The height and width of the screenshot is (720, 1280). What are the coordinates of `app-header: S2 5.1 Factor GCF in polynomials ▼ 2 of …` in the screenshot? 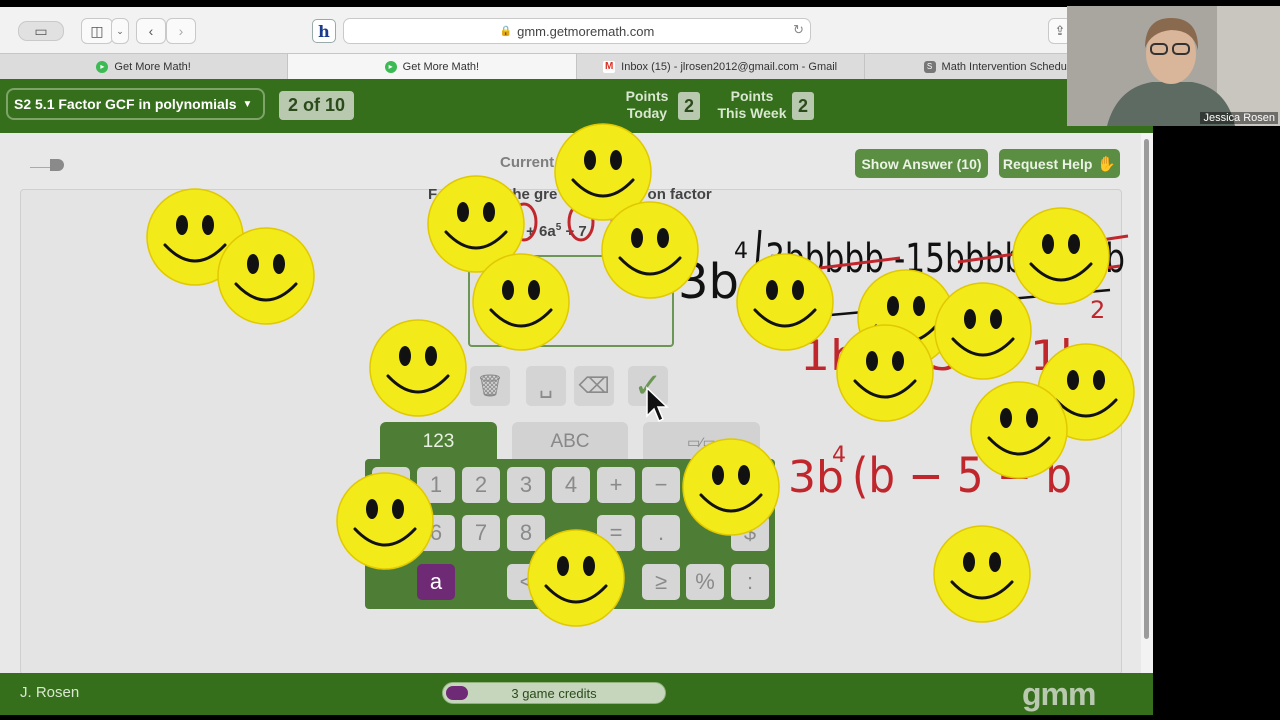 It's located at (576, 106).